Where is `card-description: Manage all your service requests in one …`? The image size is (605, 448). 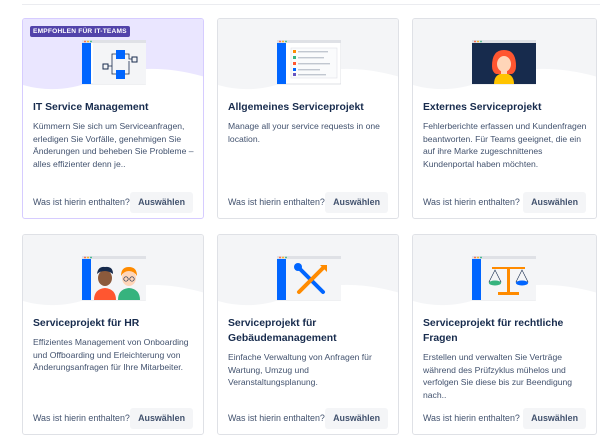 card-description: Manage all your service requests in one … is located at coordinates (304, 132).